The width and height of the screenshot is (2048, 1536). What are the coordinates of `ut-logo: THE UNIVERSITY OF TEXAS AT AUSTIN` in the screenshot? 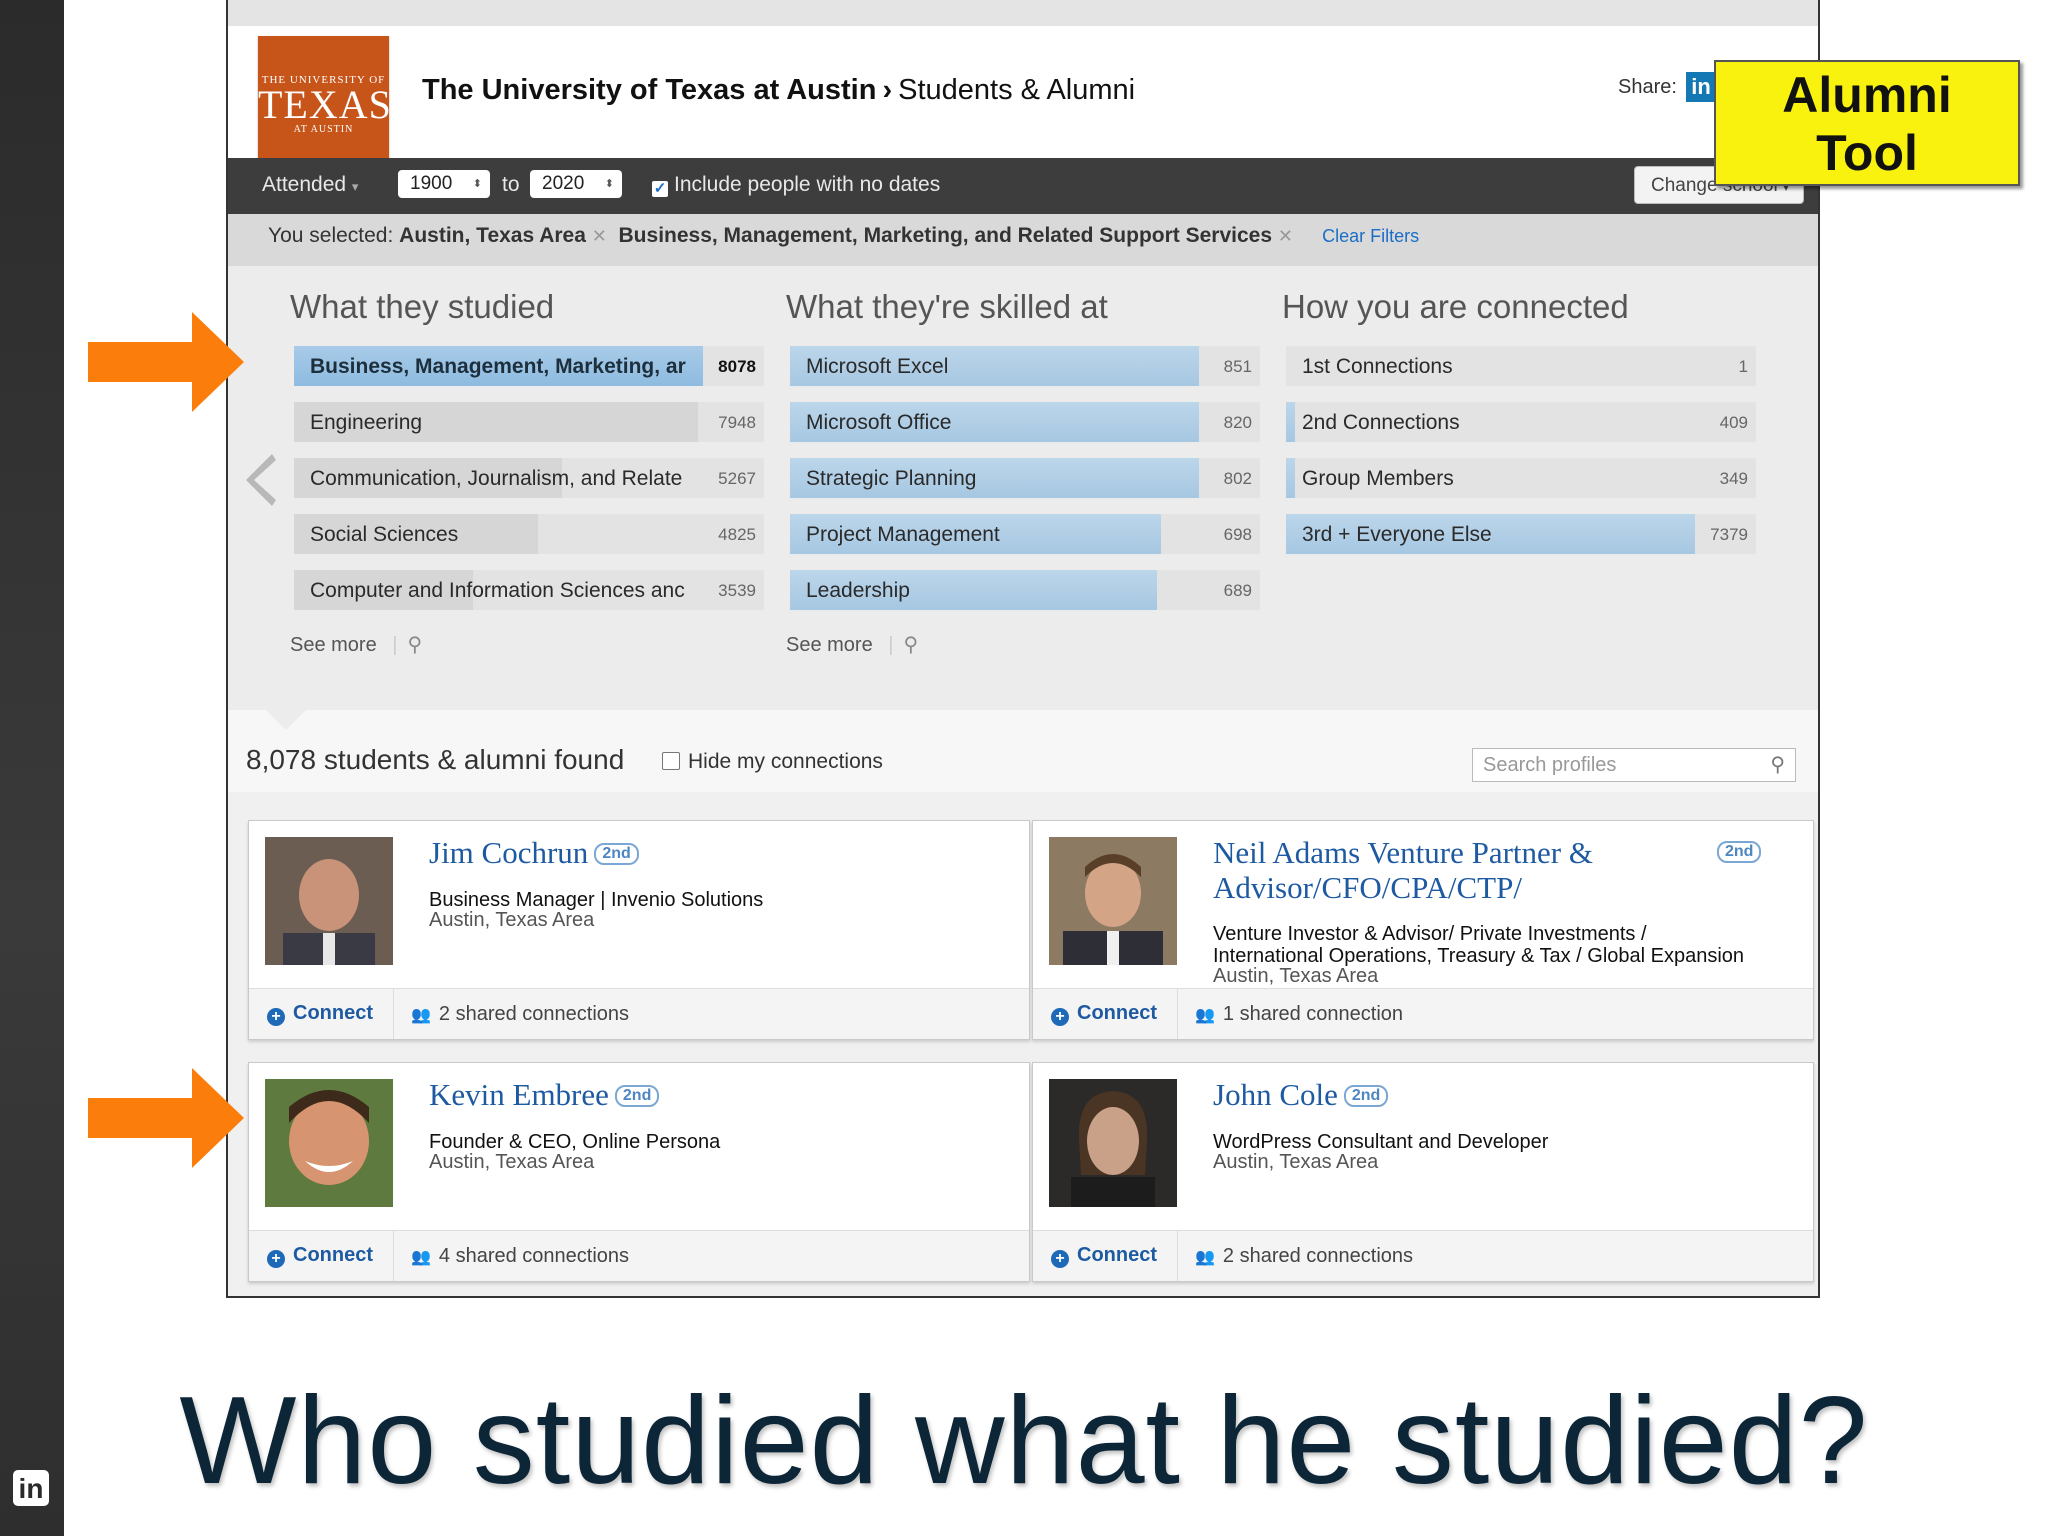 It's located at (324, 101).